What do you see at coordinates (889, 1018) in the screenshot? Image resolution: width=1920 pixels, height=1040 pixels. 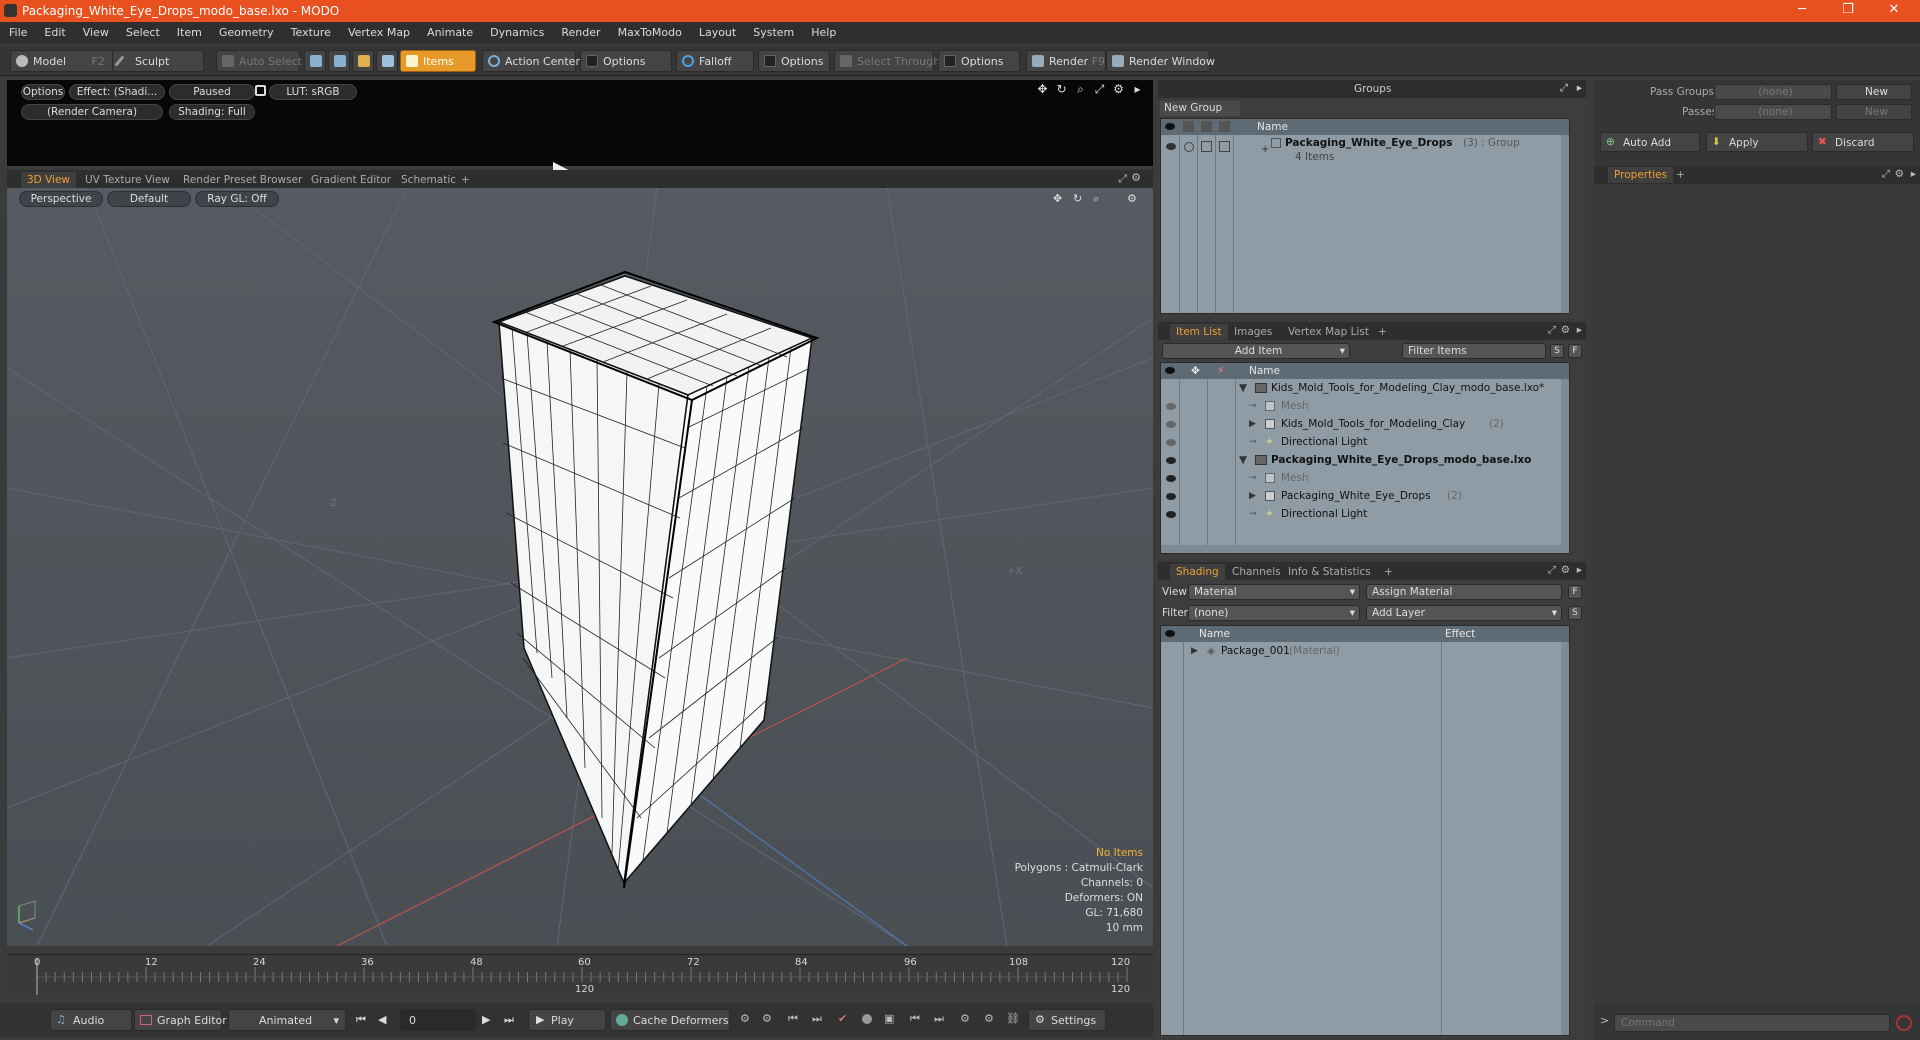 I see `key-all-icon: ▣` at bounding box center [889, 1018].